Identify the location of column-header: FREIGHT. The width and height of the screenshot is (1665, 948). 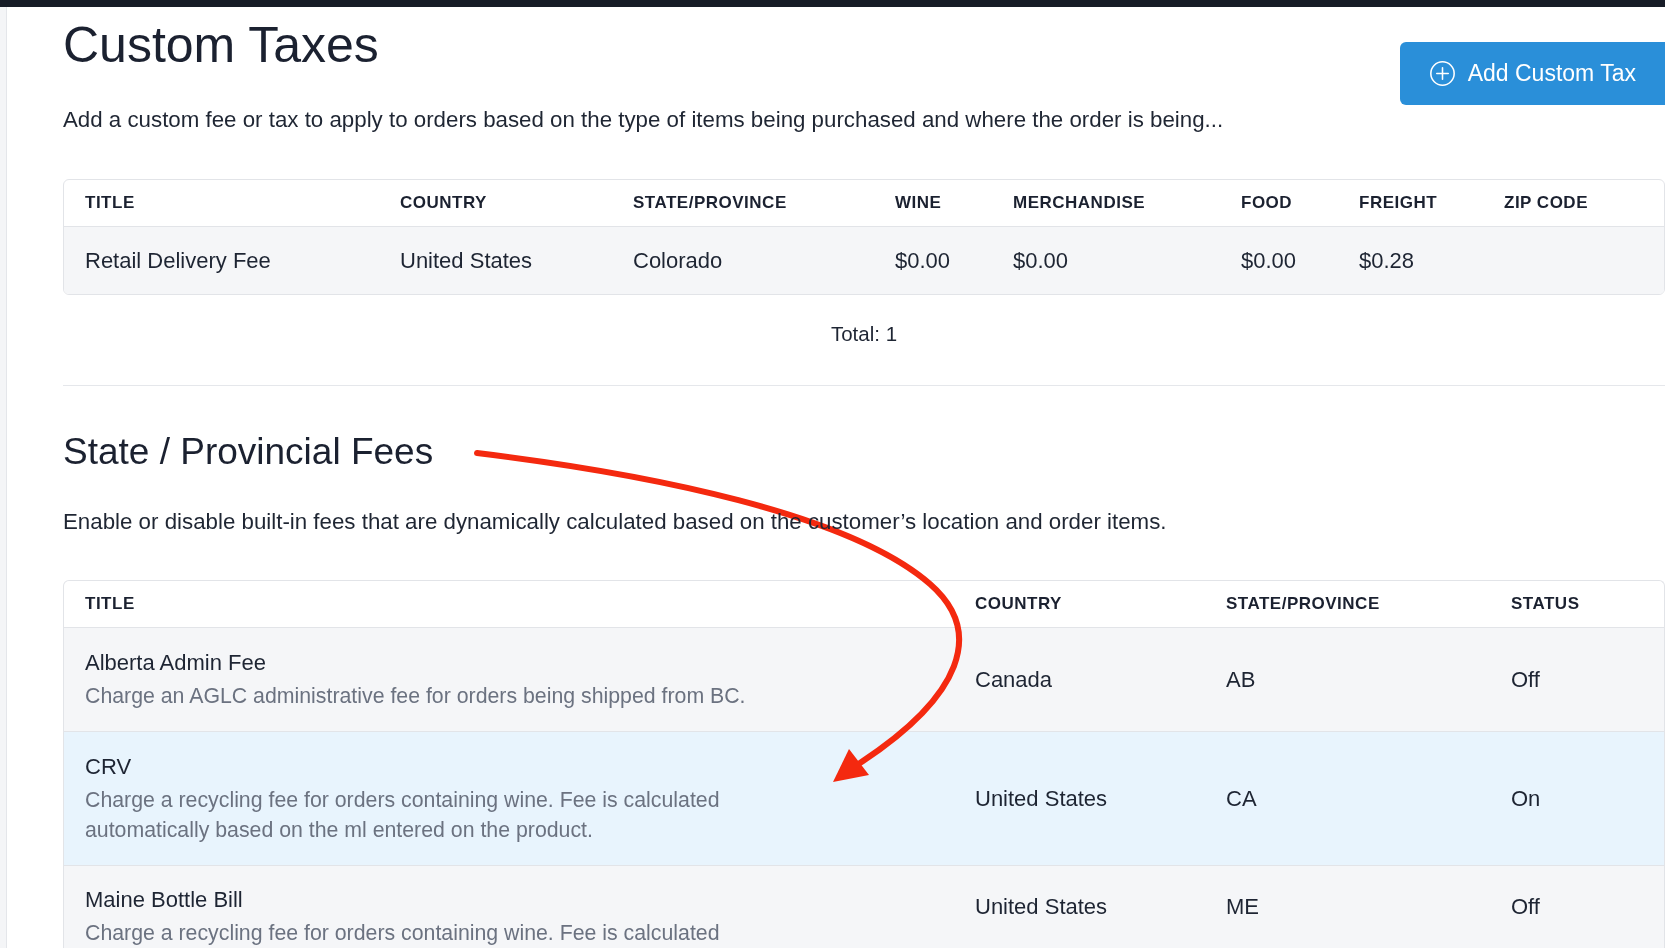
(1398, 202).